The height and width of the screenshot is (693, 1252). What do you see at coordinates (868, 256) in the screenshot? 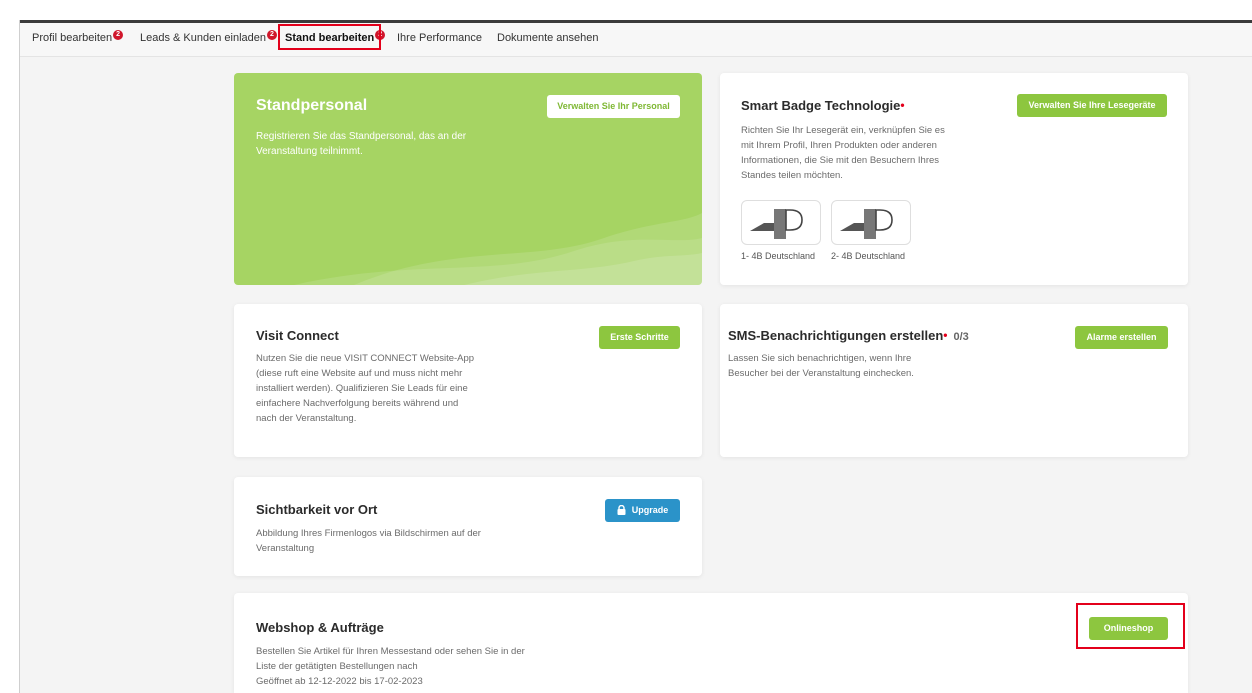
I see `reader-caption: 2- 4B Deutschland` at bounding box center [868, 256].